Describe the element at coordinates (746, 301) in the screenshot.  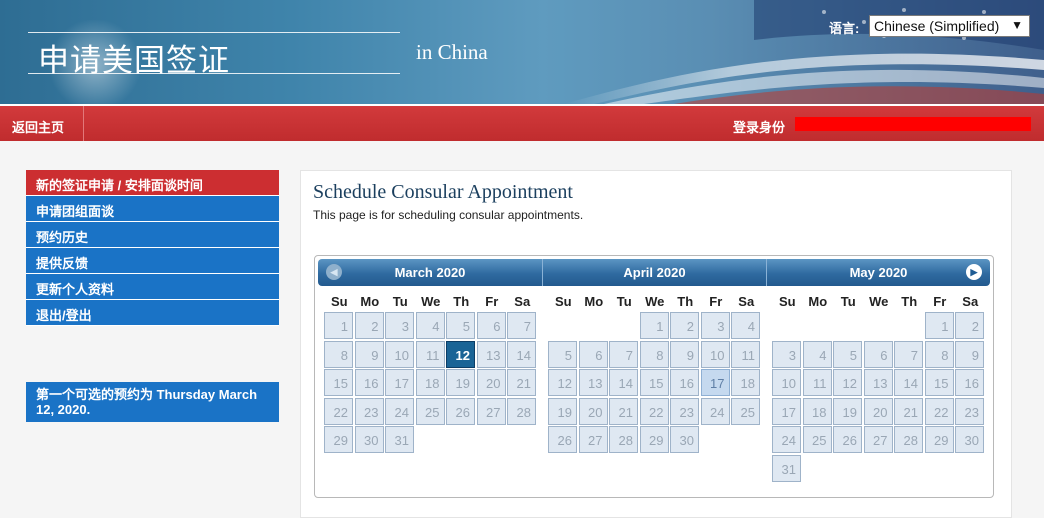
I see `weekday-label: Sa` at that location.